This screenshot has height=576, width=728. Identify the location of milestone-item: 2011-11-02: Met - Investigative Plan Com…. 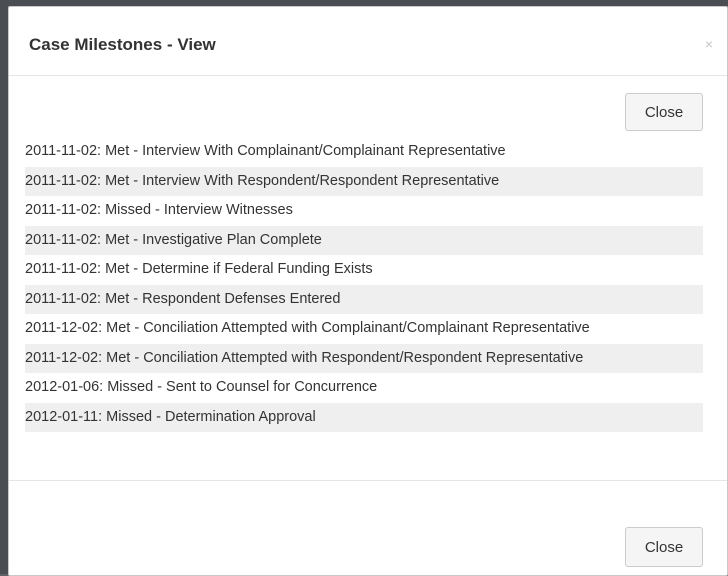
(364, 240).